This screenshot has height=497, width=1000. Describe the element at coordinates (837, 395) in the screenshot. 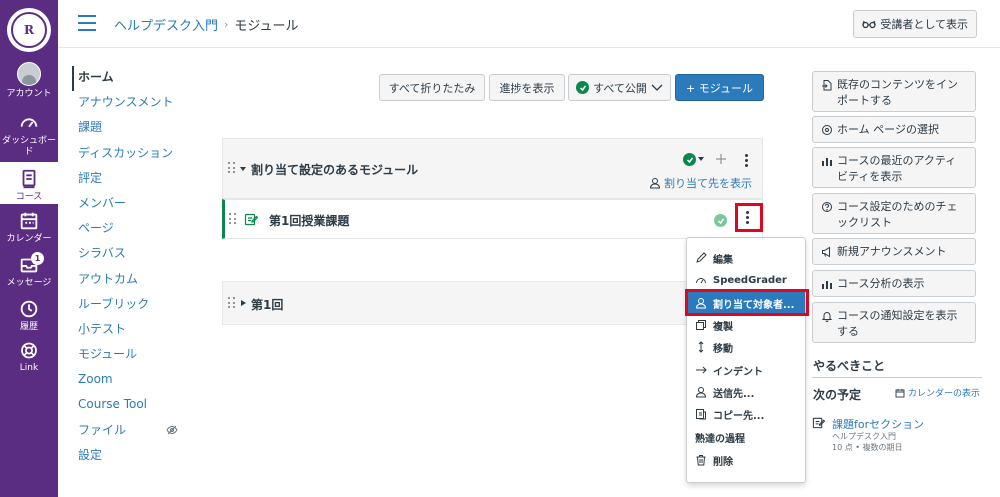

I see `upcoming-heading: 次の予定` at that location.